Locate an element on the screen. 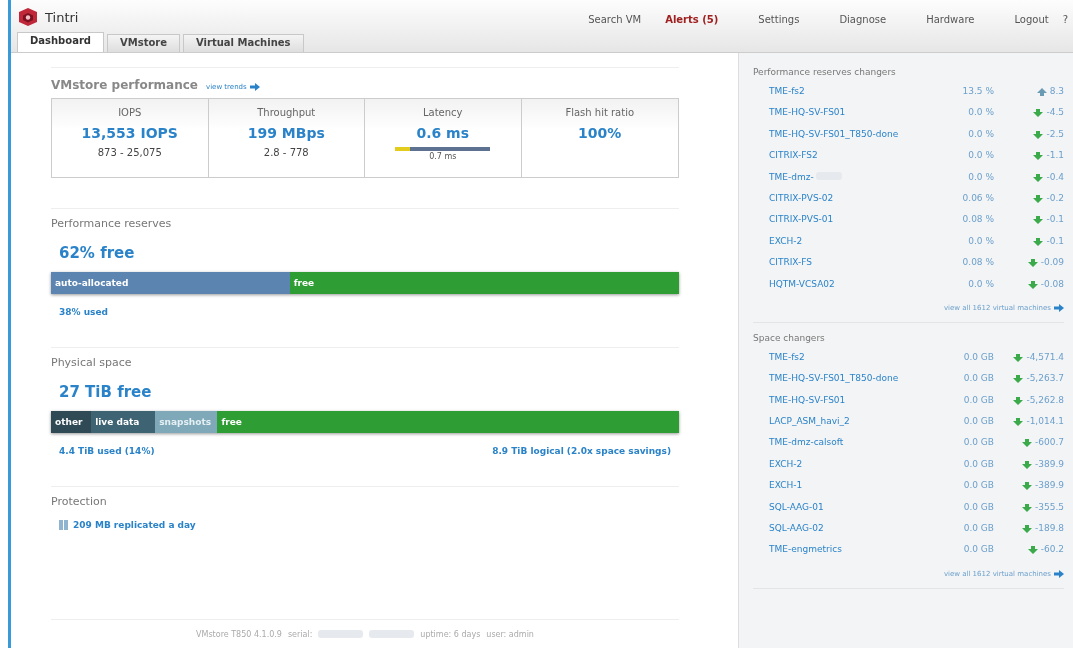  change-value: -60.2 is located at coordinates (1052, 549).